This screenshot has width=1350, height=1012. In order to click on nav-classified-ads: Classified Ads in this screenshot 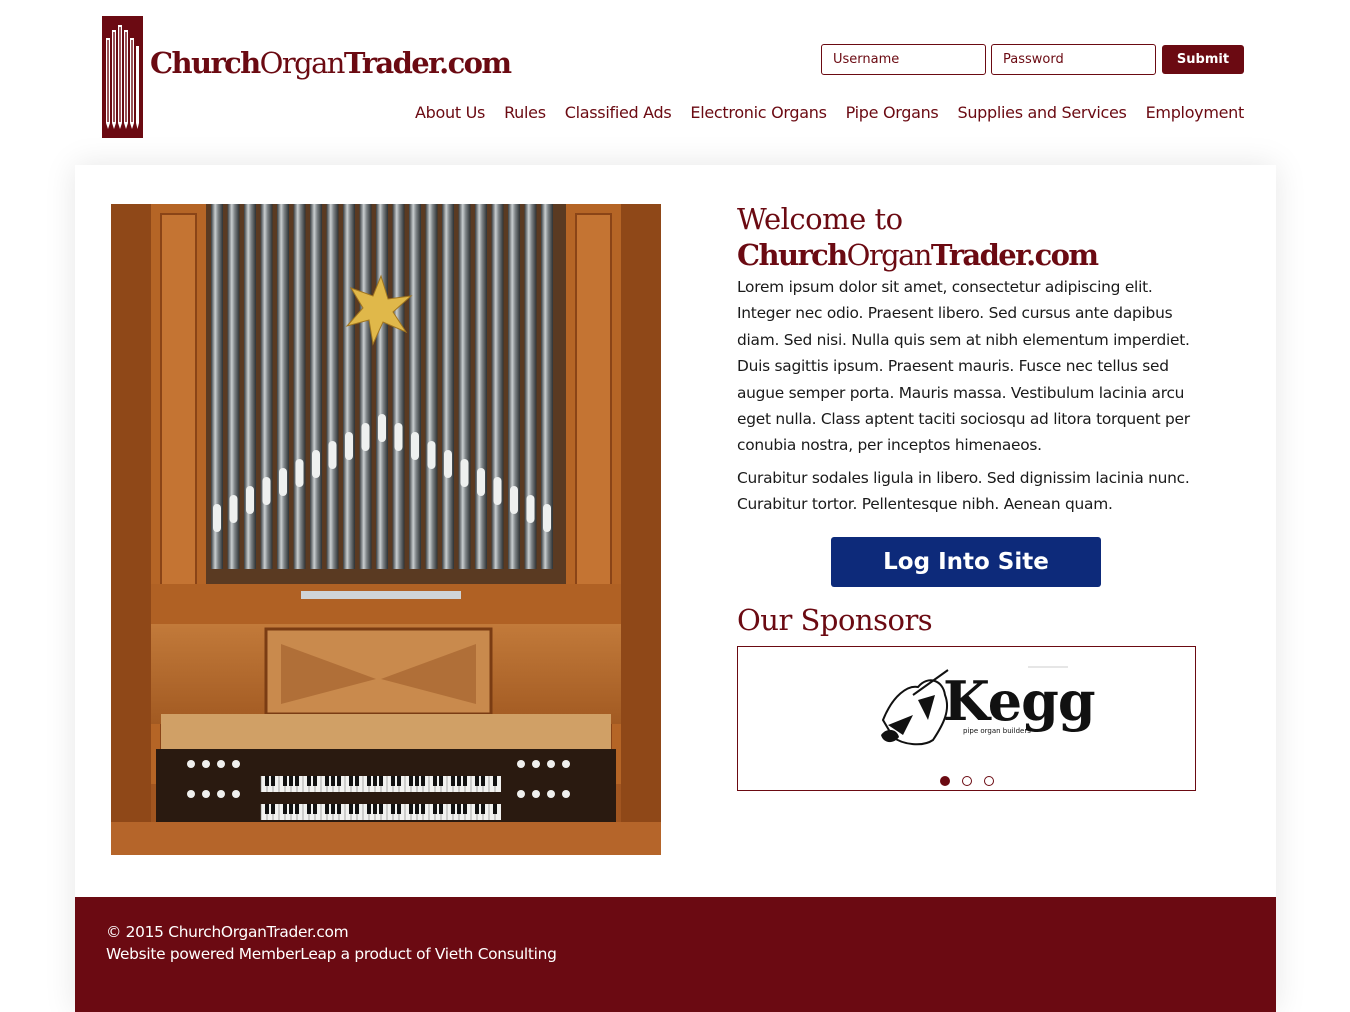, I will do `click(618, 112)`.